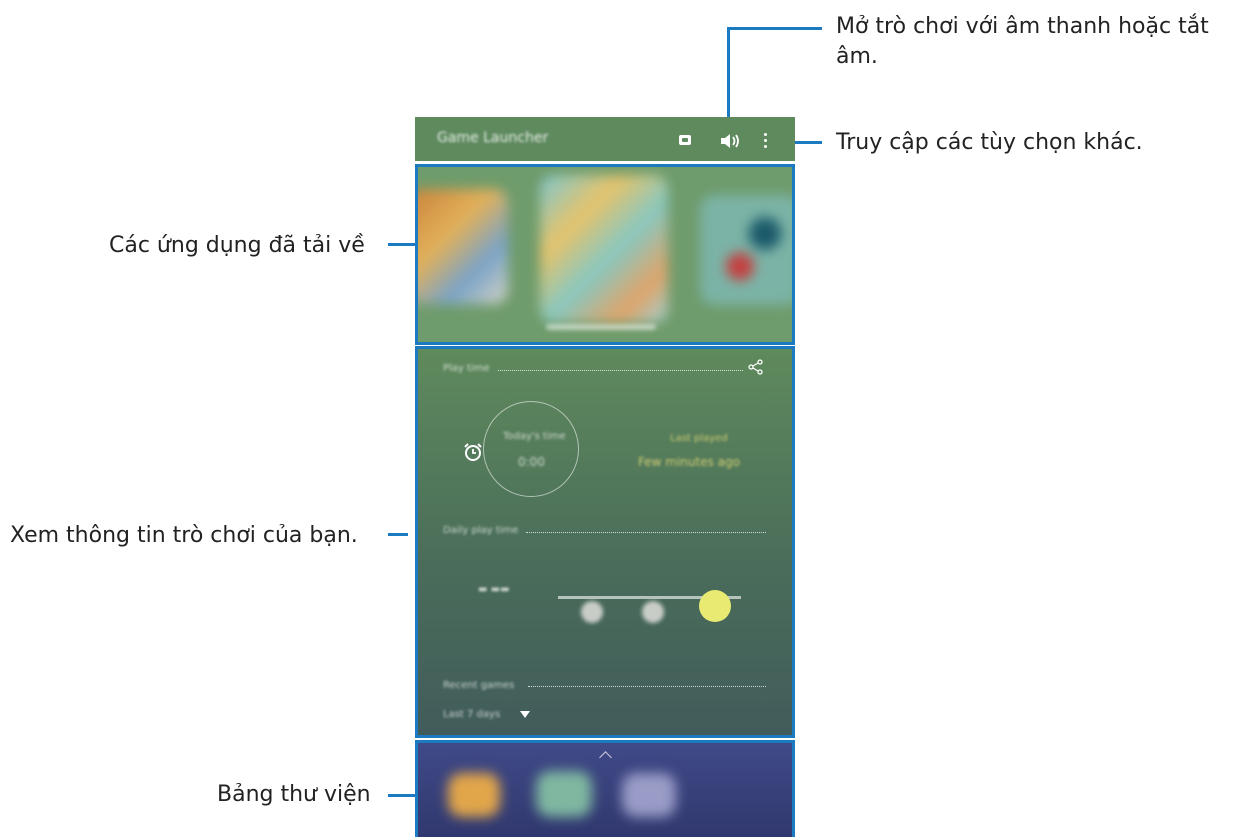 This screenshot has height=837, width=1233. What do you see at coordinates (237, 245) in the screenshot?
I see `downloaded-apps-callout: Các ứng dụng đã tải về` at bounding box center [237, 245].